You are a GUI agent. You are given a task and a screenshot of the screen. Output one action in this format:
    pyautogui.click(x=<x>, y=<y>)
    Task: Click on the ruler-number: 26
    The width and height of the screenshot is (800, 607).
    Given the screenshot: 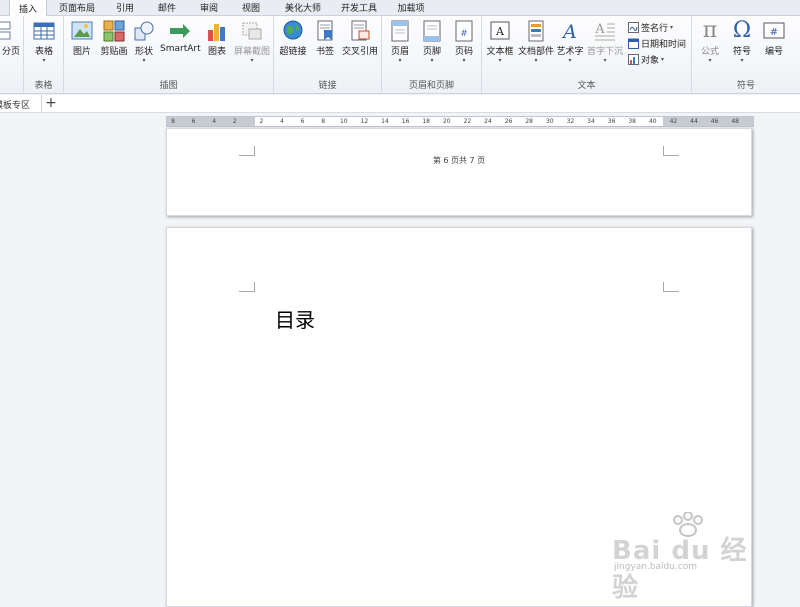 What is the action you would take?
    pyautogui.click(x=508, y=121)
    